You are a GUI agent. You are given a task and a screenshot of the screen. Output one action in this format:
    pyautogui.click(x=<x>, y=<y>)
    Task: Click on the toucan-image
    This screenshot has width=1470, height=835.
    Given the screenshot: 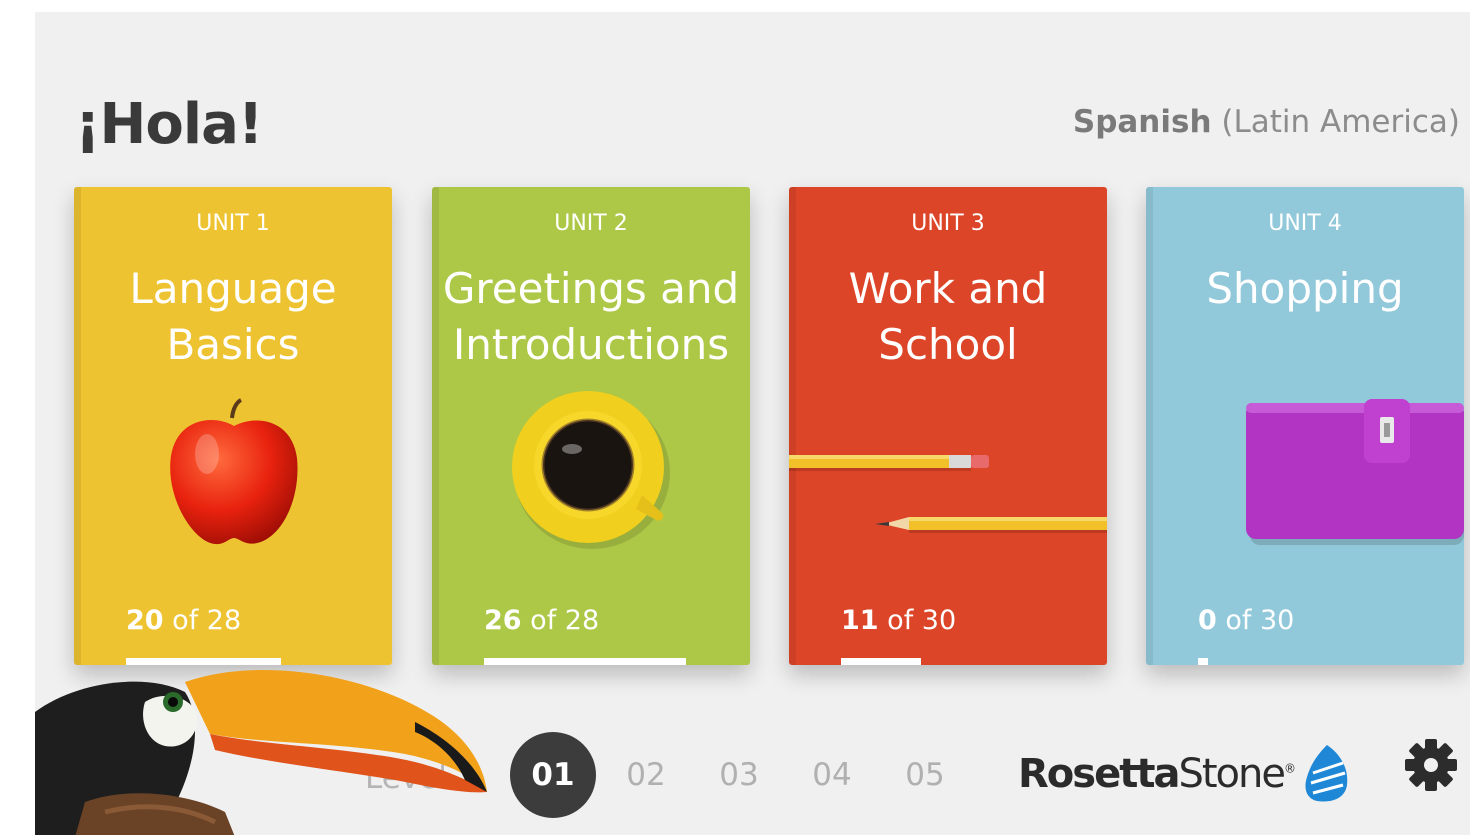 What is the action you would take?
    pyautogui.click(x=261, y=752)
    